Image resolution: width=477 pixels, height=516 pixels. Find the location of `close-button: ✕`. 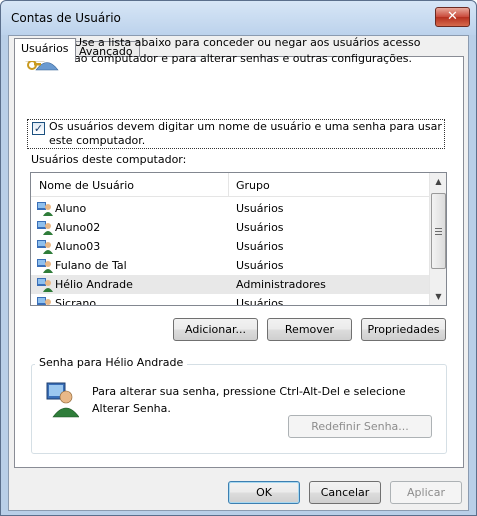

close-button: ✕ is located at coordinates (452, 17).